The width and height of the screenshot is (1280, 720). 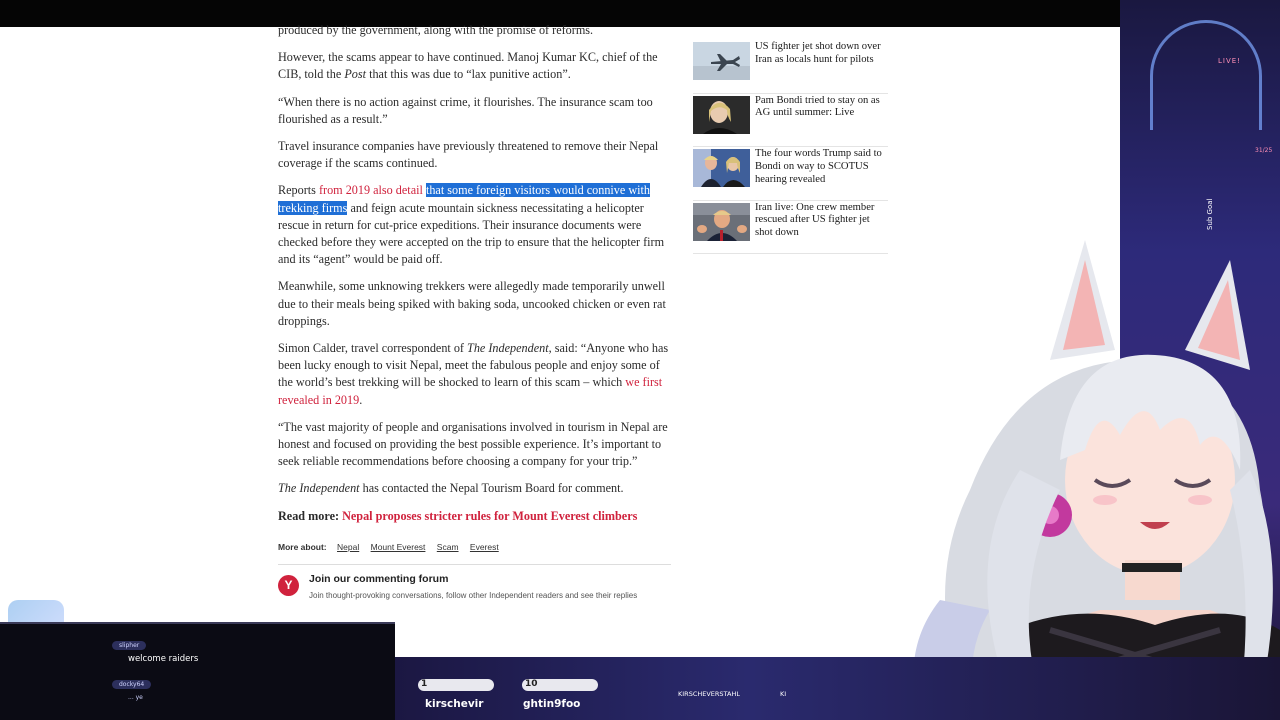 I want to click on chat-username: slipher, so click(x=129, y=645).